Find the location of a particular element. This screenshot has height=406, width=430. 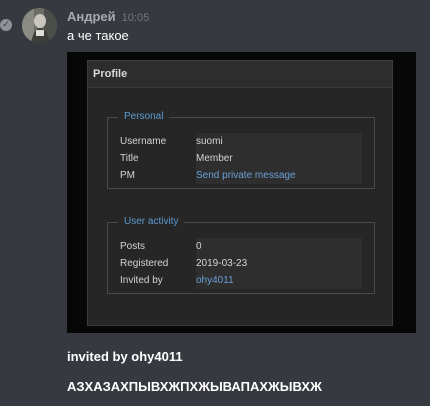

row-label: Posts is located at coordinates (133, 246).